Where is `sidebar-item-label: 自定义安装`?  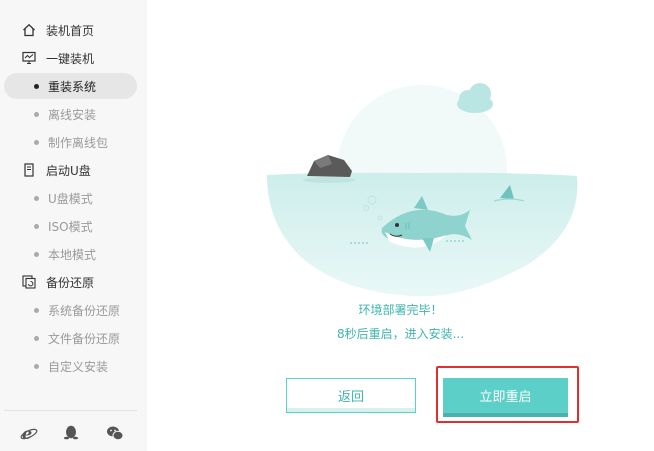 sidebar-item-label: 自定义安装 is located at coordinates (78, 366).